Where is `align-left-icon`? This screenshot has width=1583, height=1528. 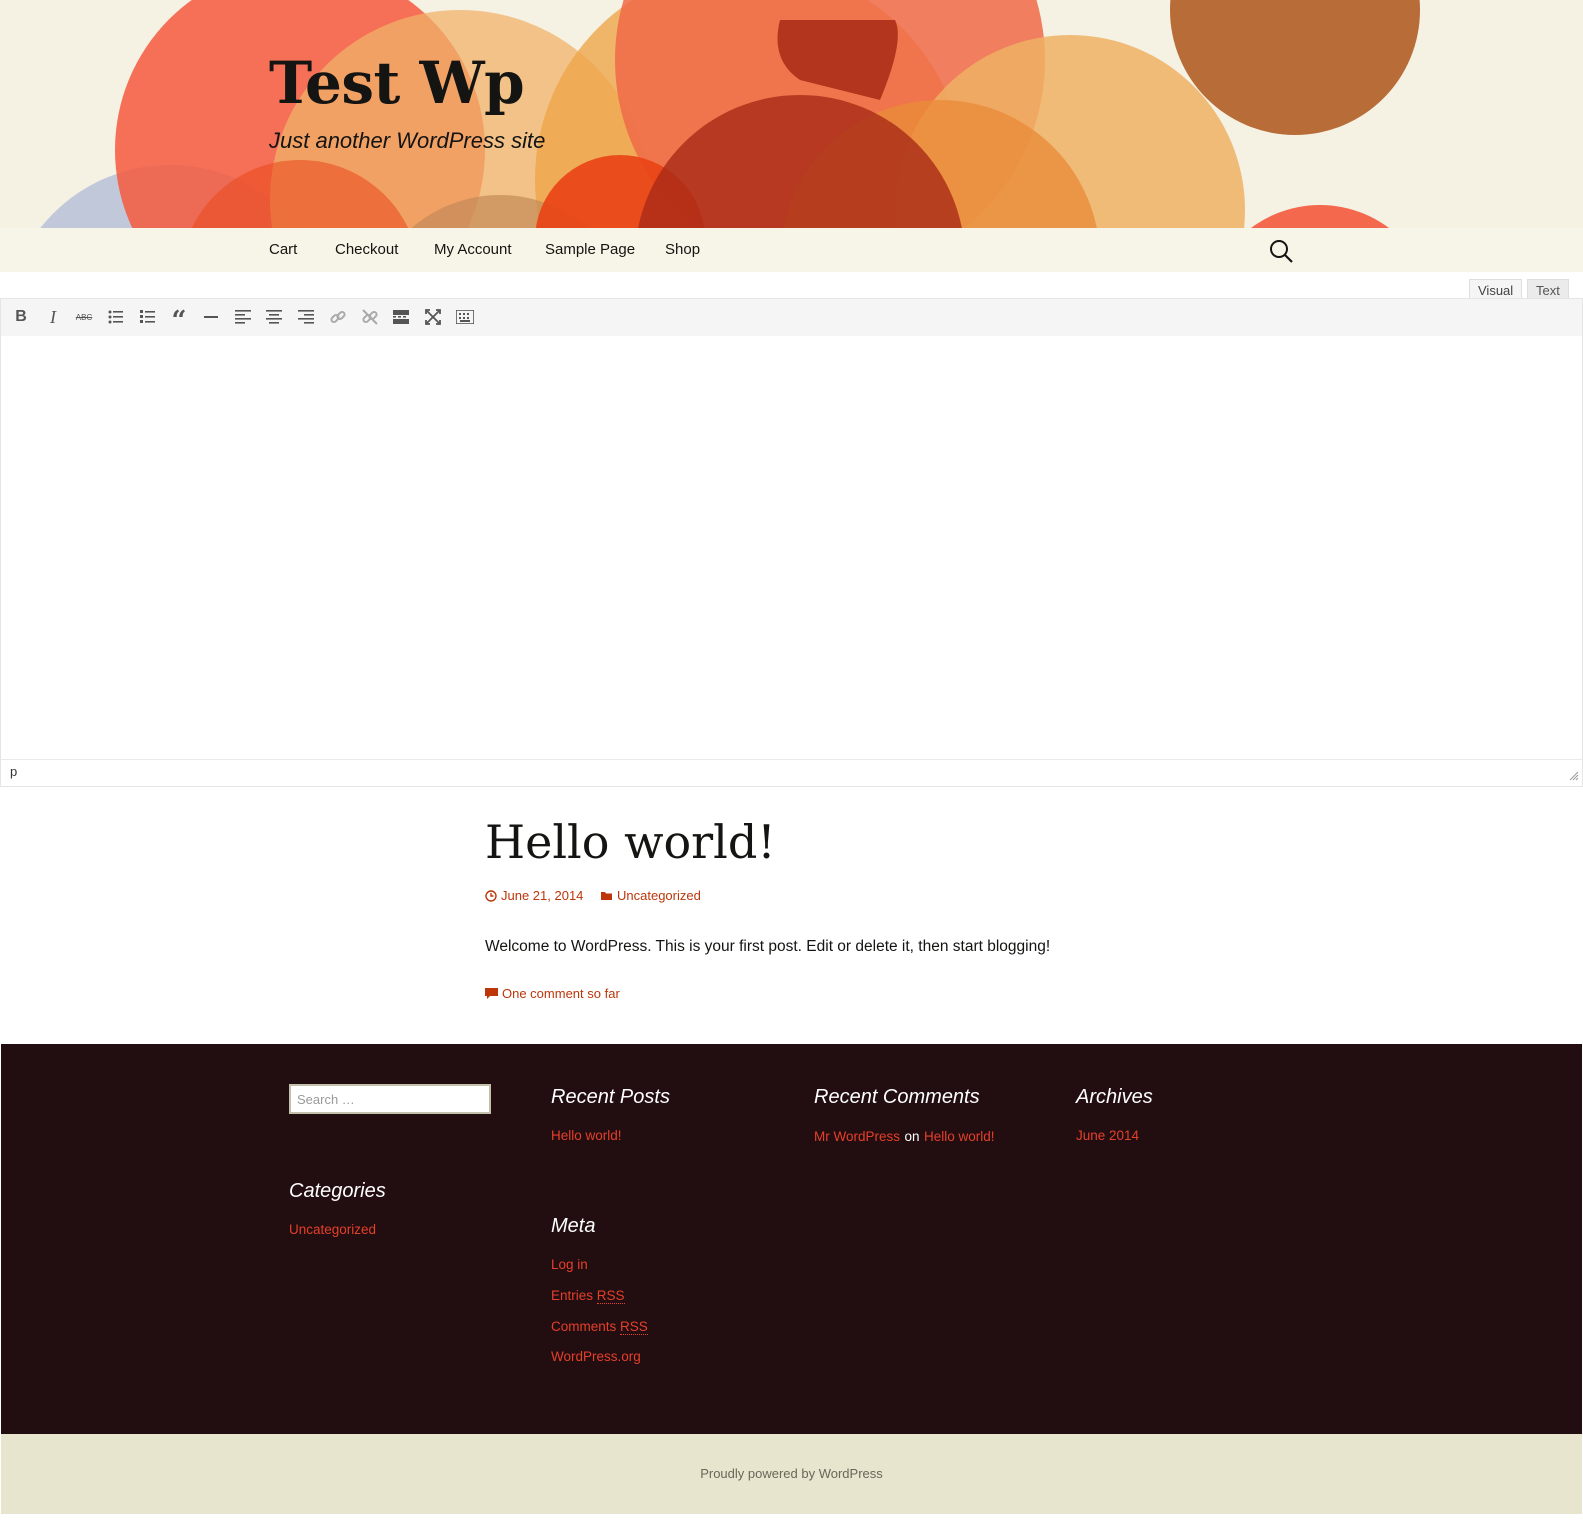 align-left-icon is located at coordinates (243, 317).